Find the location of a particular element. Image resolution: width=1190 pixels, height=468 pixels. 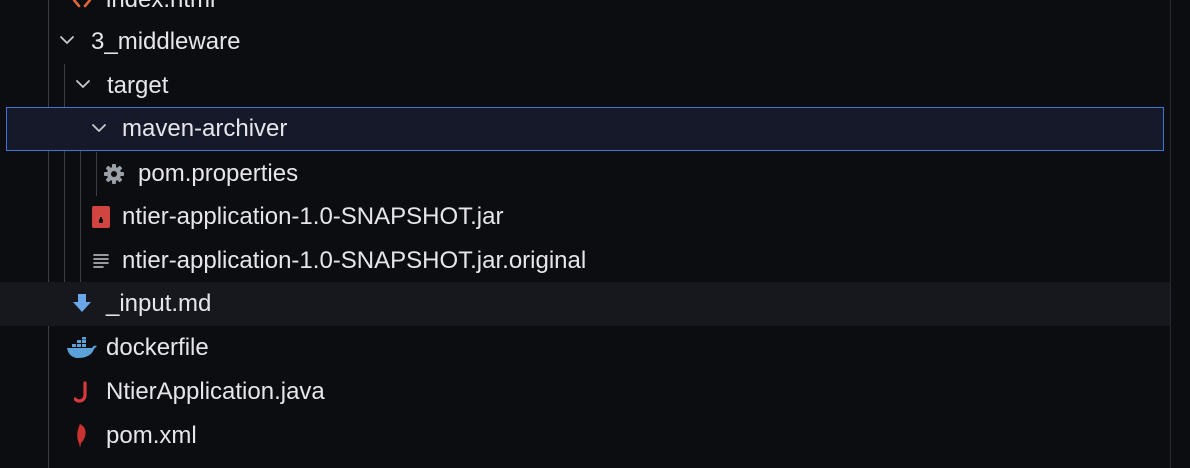

tree-item-label: 3_middleware is located at coordinates (166, 41).